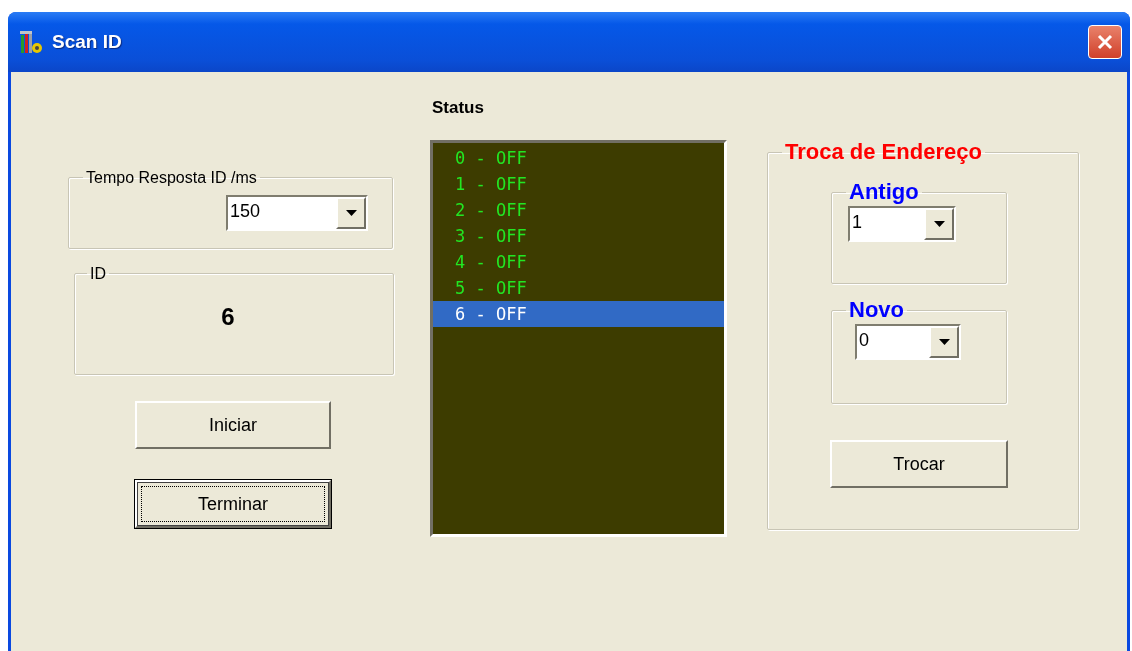 Image resolution: width=1132 pixels, height=651 pixels. What do you see at coordinates (578, 158) in the screenshot?
I see `status-list-item: 0 - OFF` at bounding box center [578, 158].